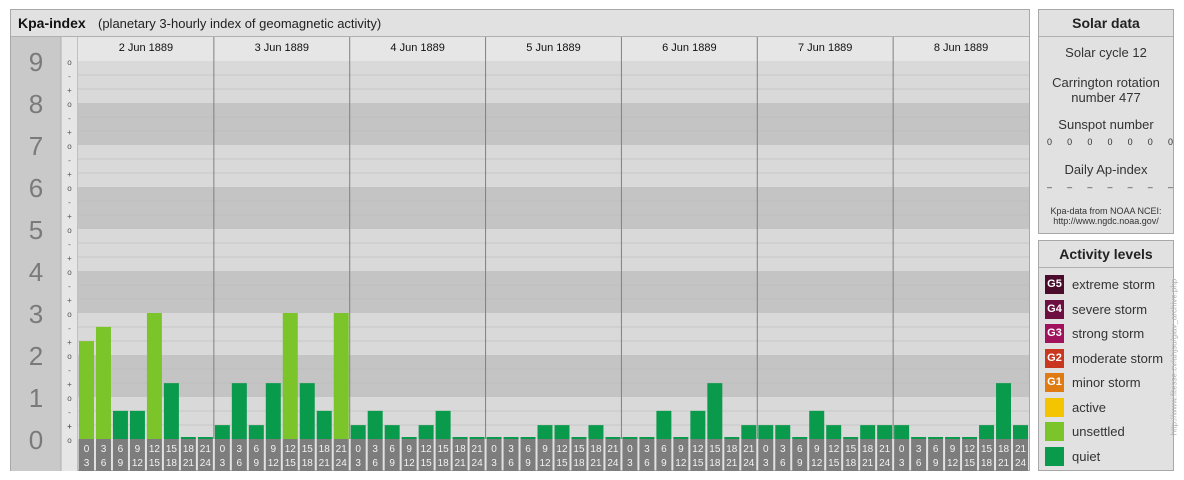 This screenshot has width=1184, height=480. Describe the element at coordinates (961, 48) in the screenshot. I see `day-label: 8 Jun 1889` at that location.